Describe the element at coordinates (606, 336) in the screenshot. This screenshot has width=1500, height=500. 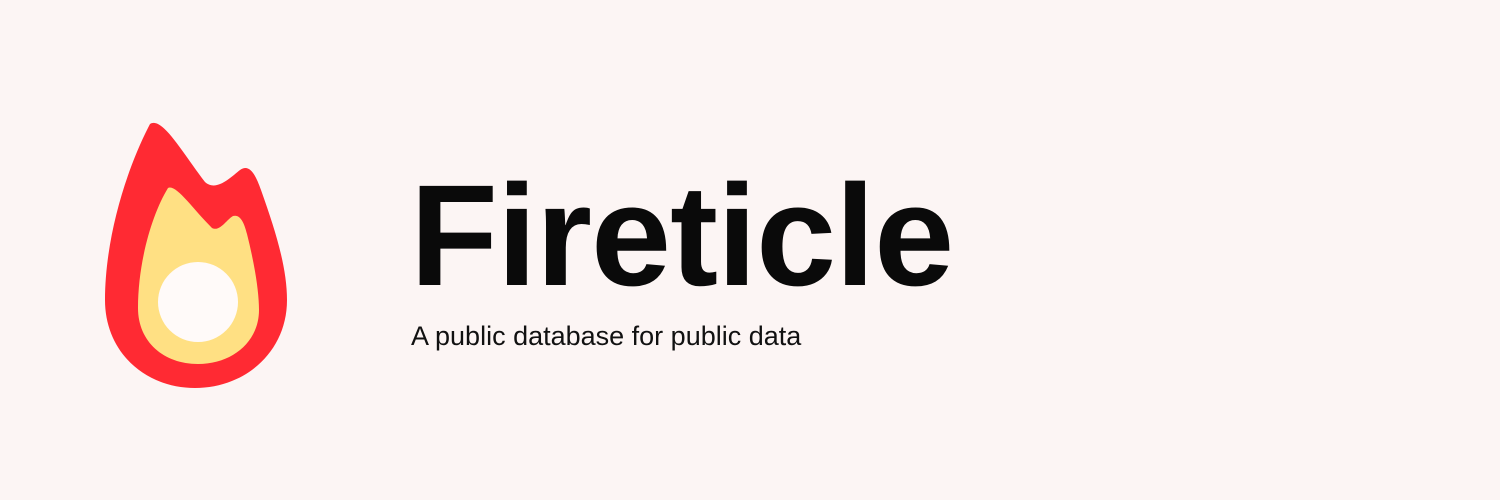
I see `brand-tagline: A public database for public data` at that location.